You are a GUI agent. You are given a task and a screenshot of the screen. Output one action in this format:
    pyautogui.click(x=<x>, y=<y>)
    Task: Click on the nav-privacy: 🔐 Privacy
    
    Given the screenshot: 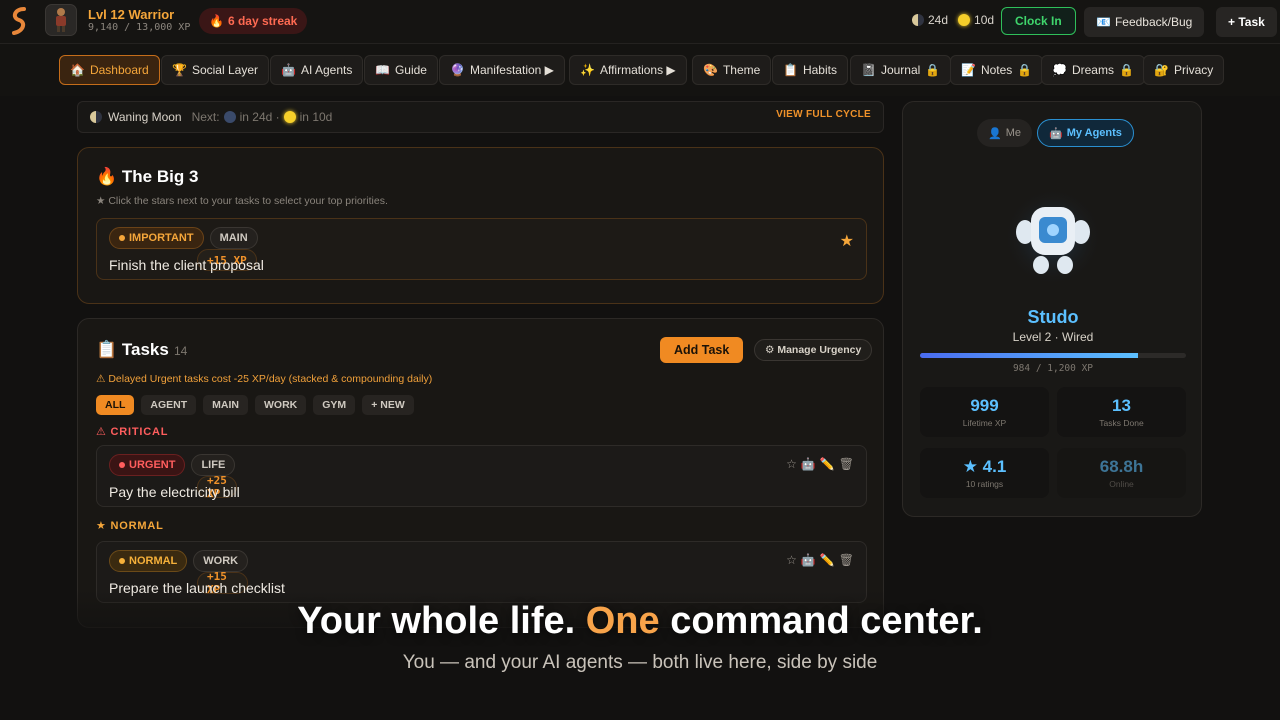 What is the action you would take?
    pyautogui.click(x=1184, y=70)
    